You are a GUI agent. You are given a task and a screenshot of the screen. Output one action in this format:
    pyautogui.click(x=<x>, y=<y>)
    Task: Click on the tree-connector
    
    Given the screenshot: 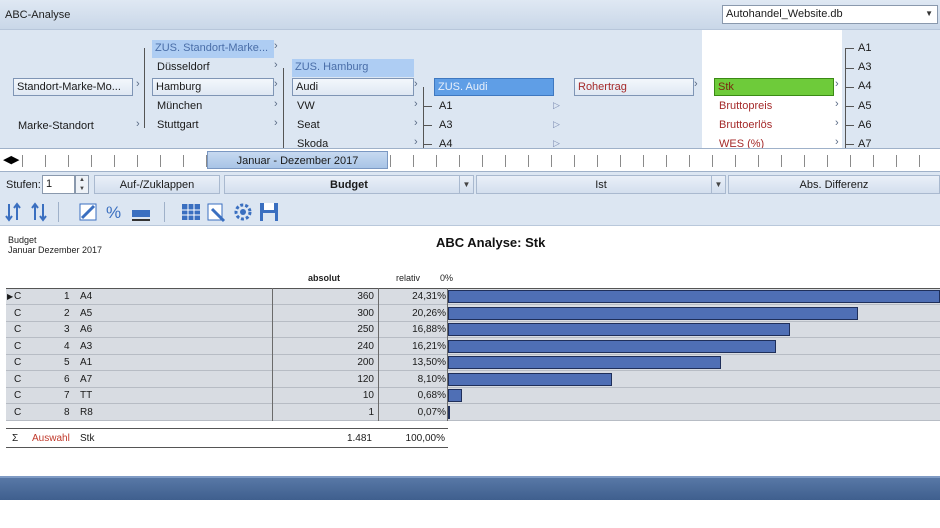 What is the action you would take?
    pyautogui.click(x=283, y=108)
    